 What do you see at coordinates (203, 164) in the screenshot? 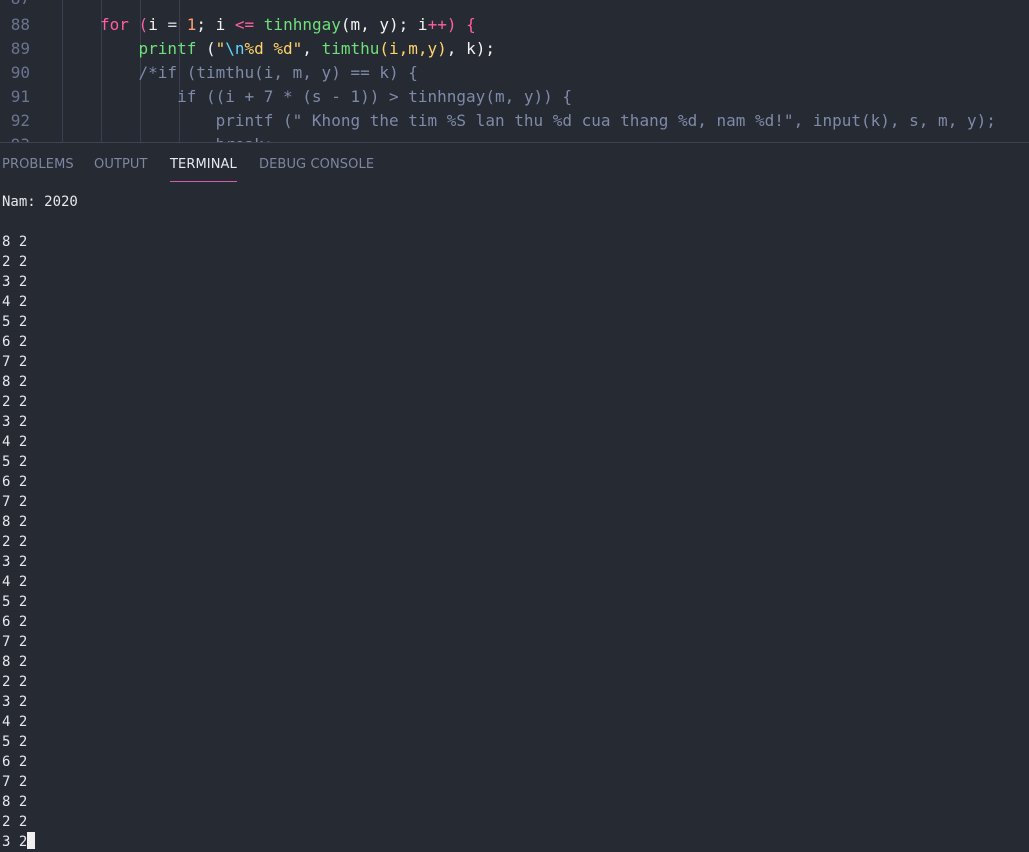
I see `tab-label: TERMINAL` at bounding box center [203, 164].